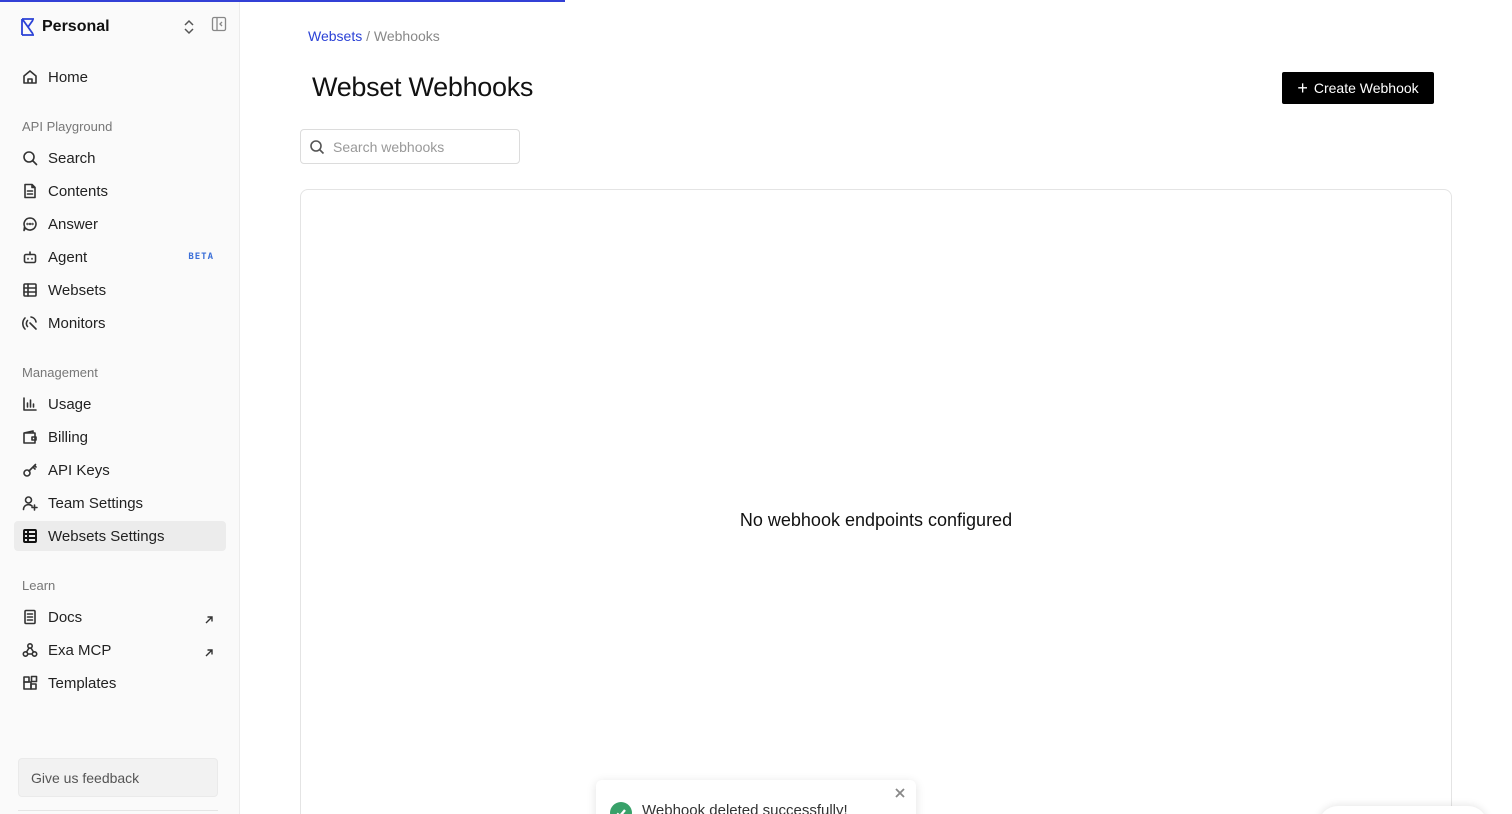 The height and width of the screenshot is (814, 1512). I want to click on search-webhooks-field, so click(410, 146).